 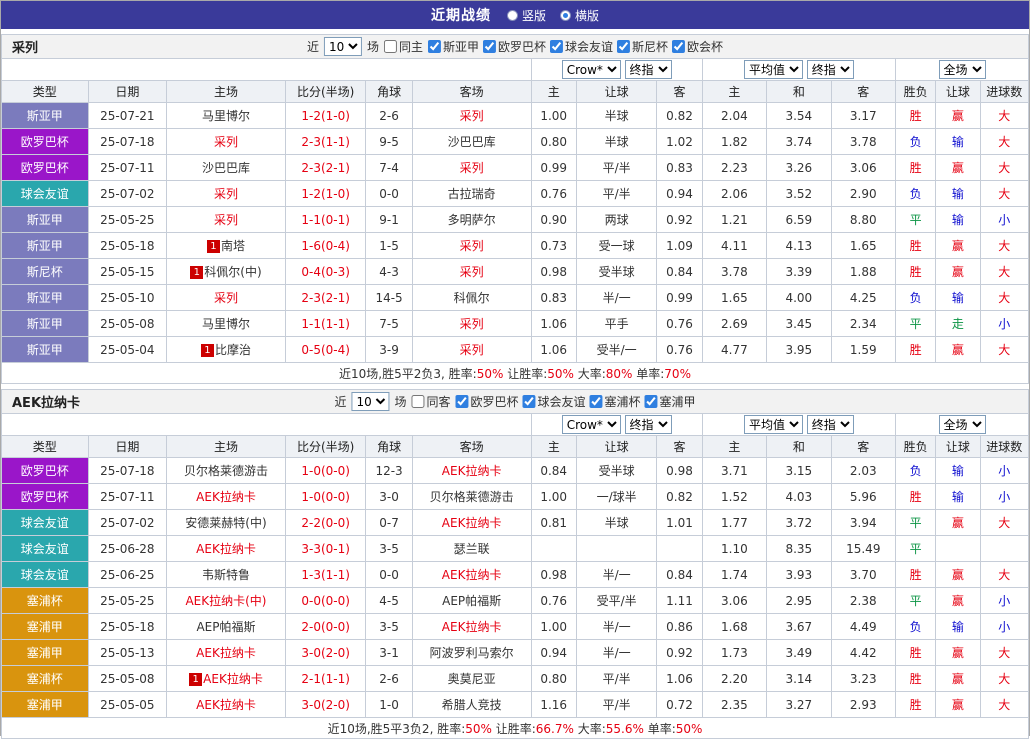 I want to click on view-radio-vertical: 竖版, so click(x=526, y=15).